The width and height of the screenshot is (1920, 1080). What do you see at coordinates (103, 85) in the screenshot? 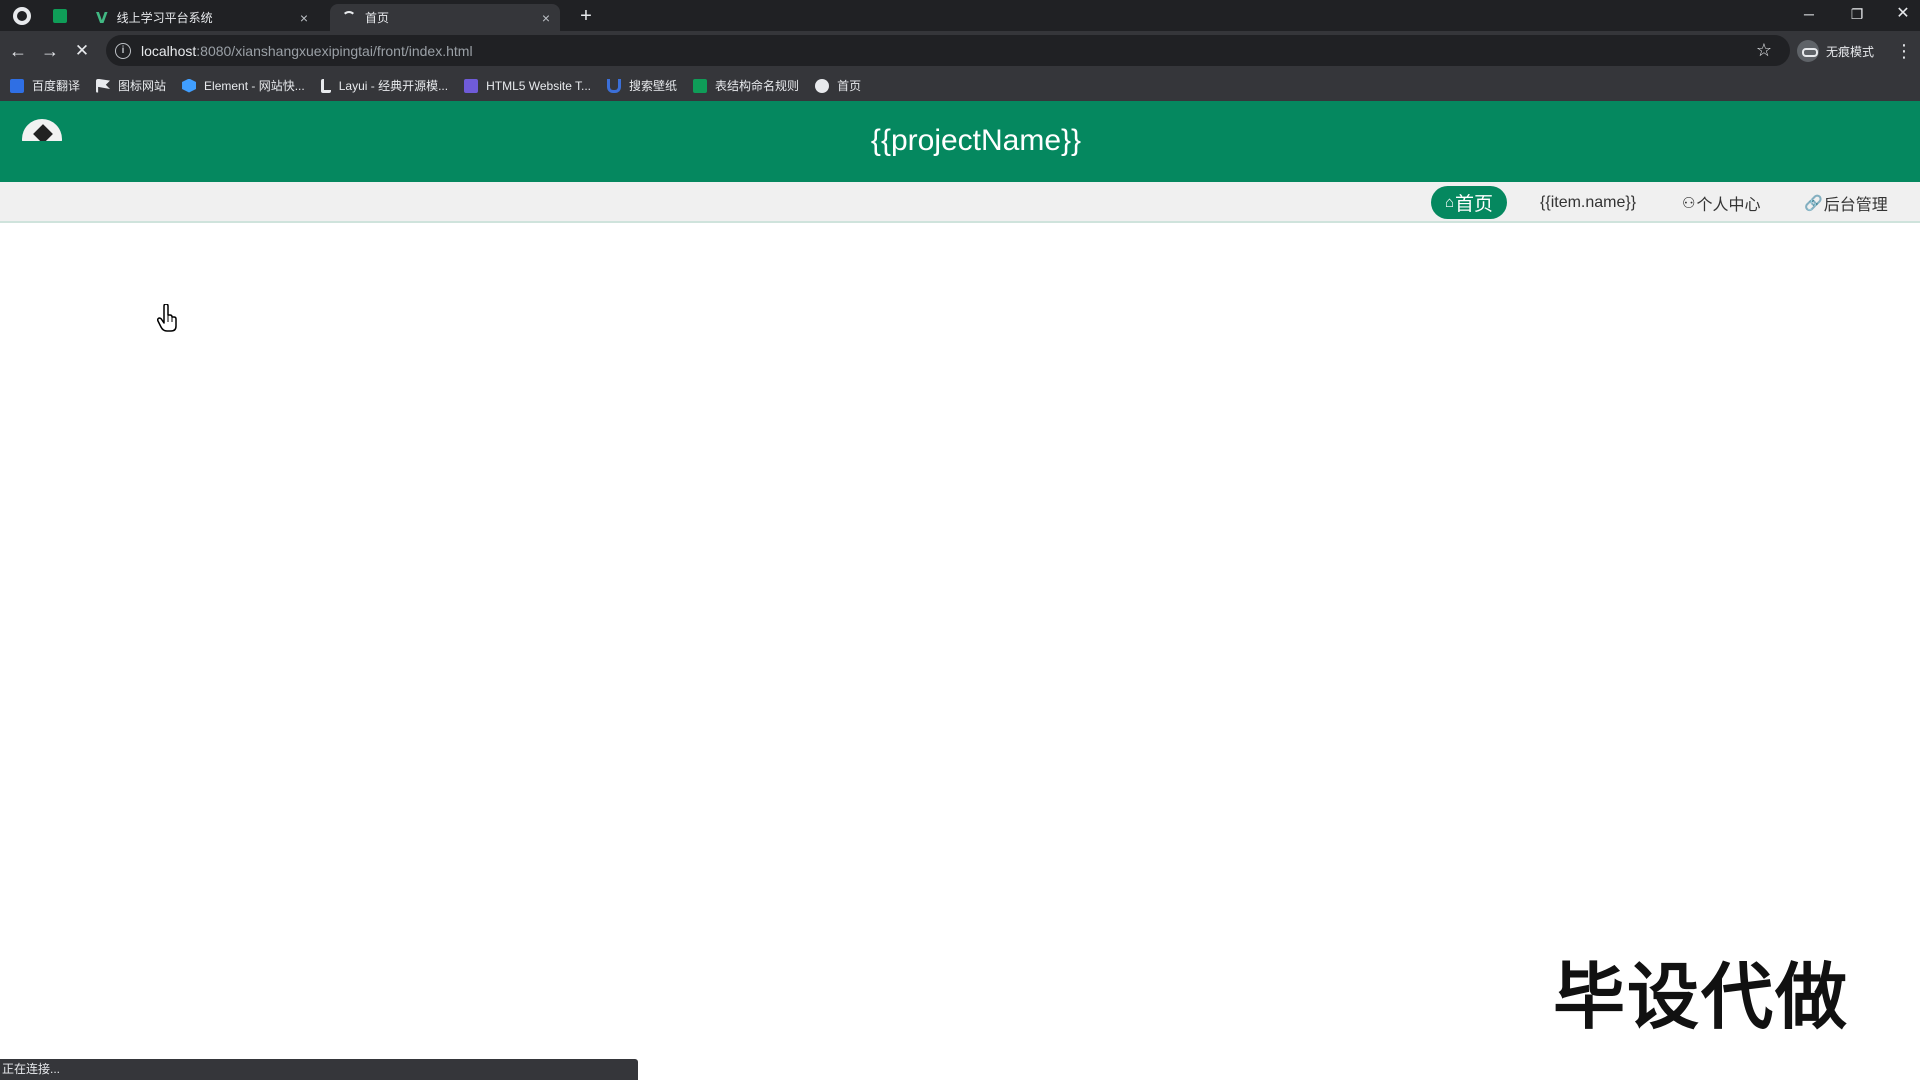
I see `flag-icon` at bounding box center [103, 85].